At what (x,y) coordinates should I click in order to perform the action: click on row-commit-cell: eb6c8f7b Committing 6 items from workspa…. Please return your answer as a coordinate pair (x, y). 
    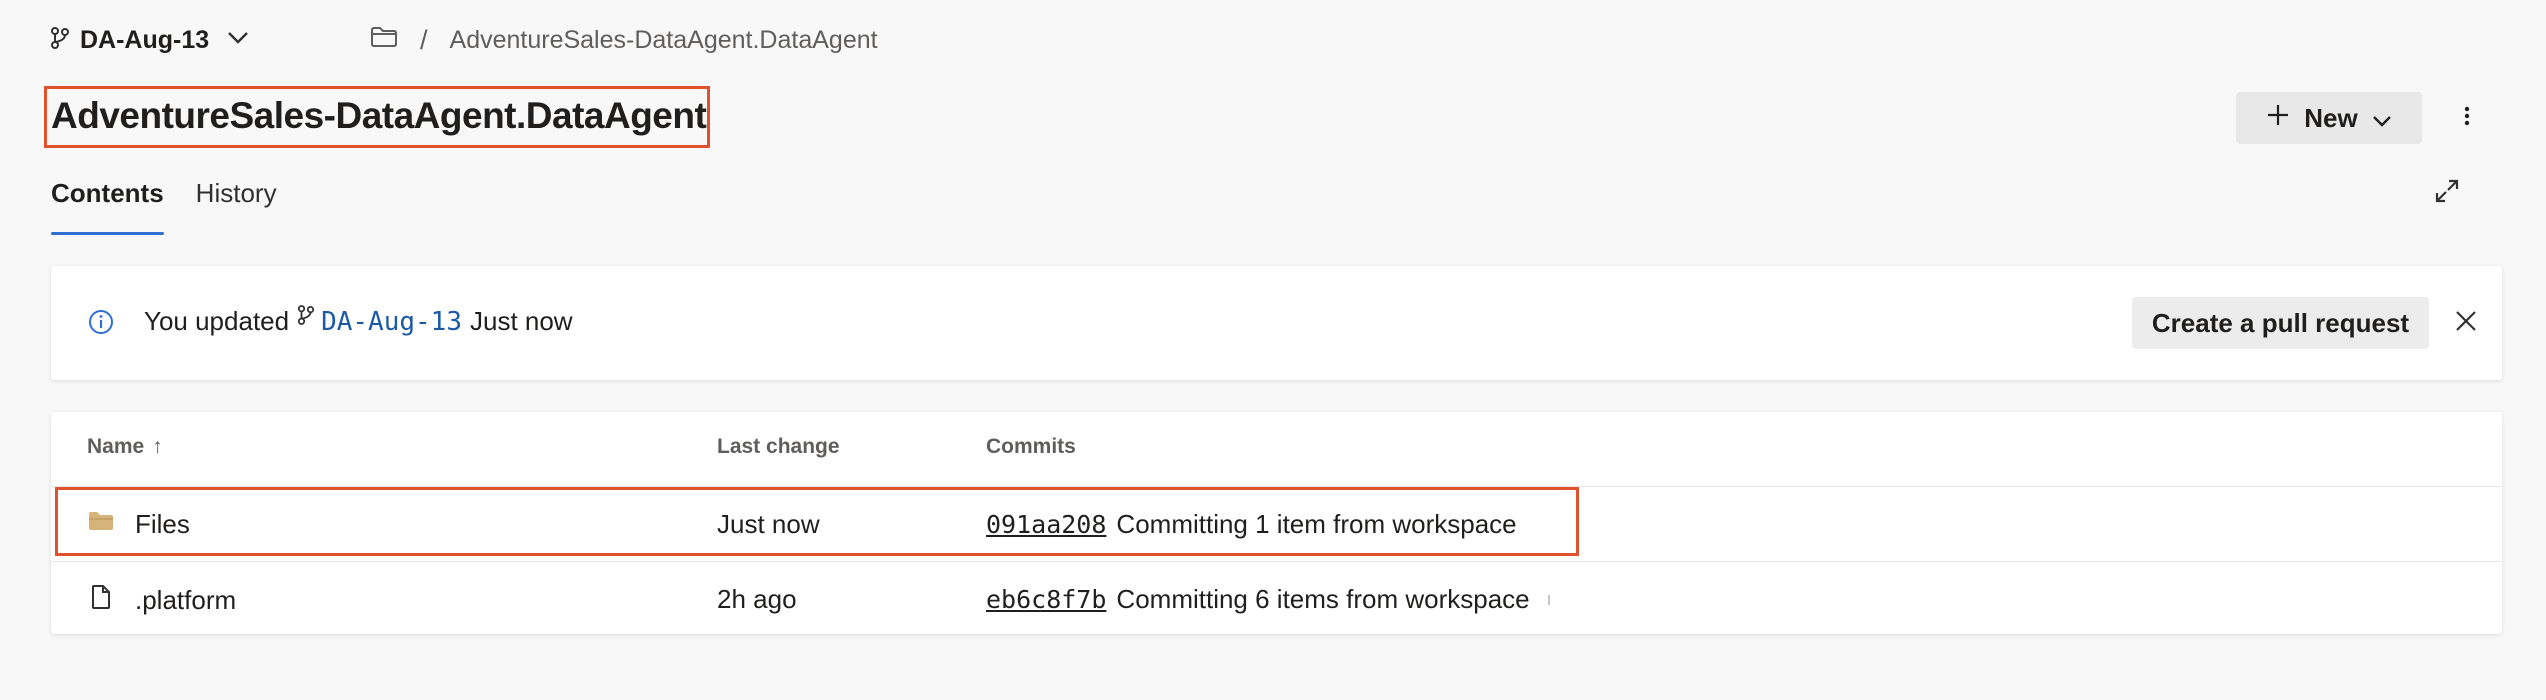
    Looking at the image, I should click on (1268, 599).